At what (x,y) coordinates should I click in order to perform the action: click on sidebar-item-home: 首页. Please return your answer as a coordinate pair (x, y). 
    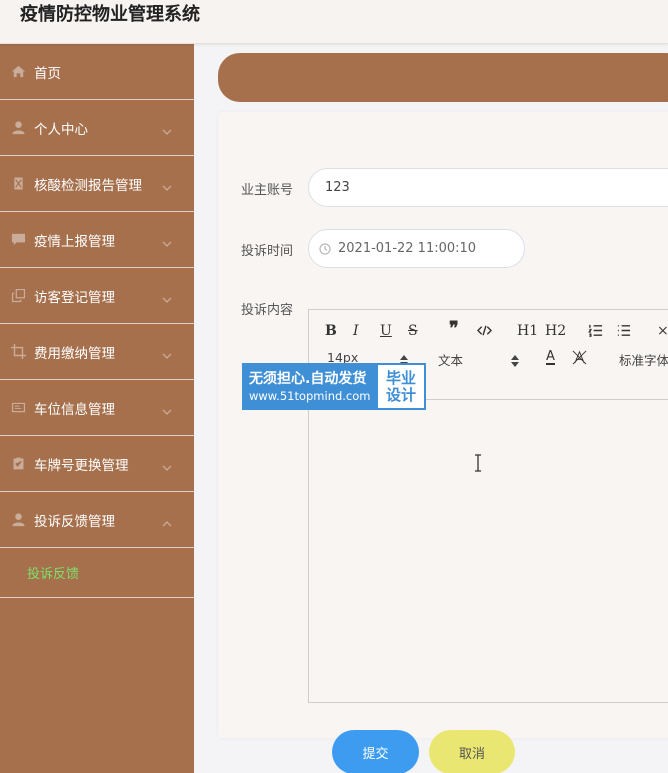
    Looking at the image, I should click on (97, 72).